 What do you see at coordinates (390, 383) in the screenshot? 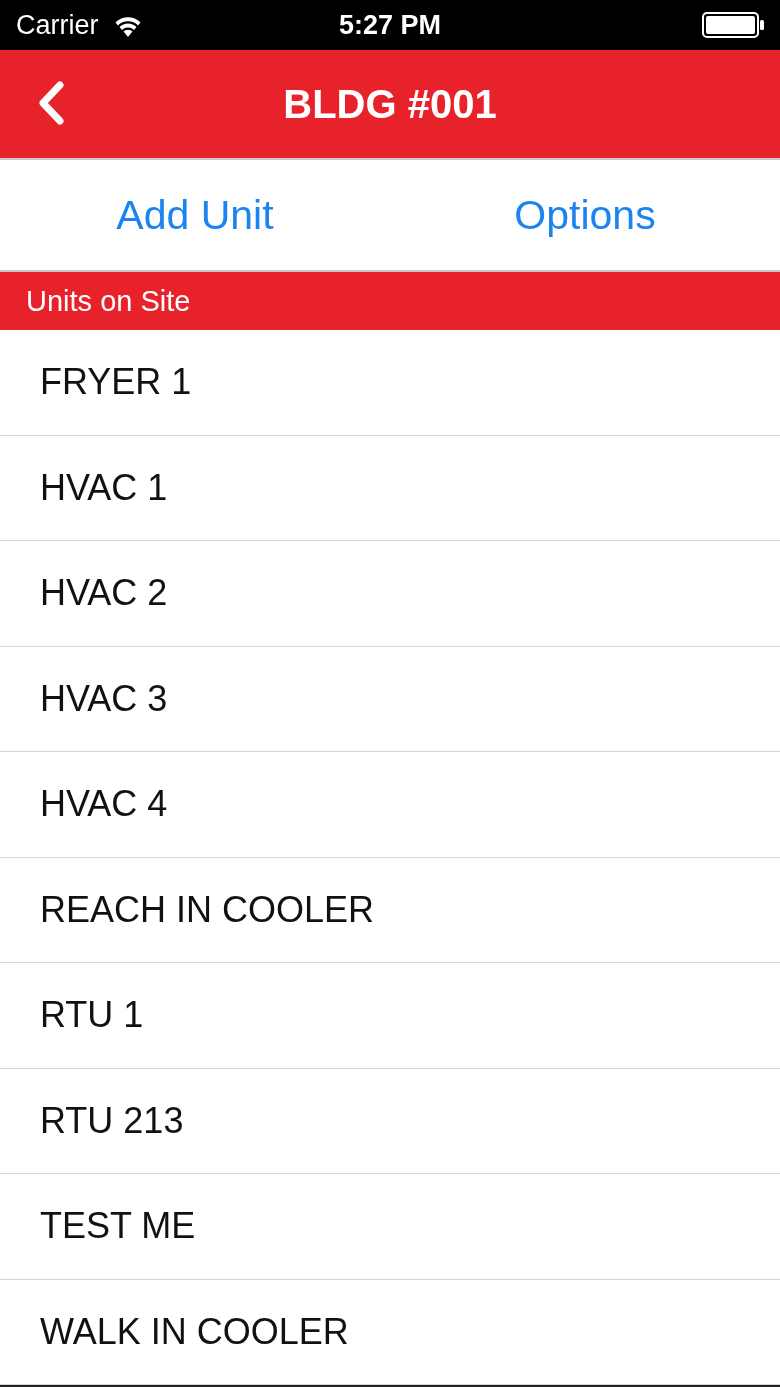
I see `unit-list-item: FRYER 1` at bounding box center [390, 383].